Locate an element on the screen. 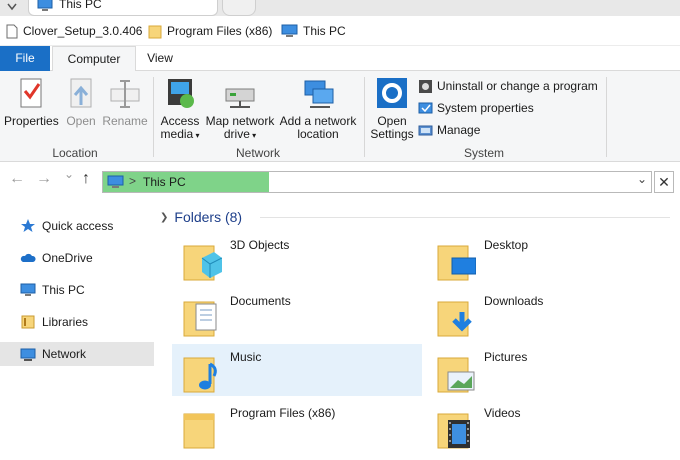 This screenshot has height=460, width=680. nav-item-quick-access: Quick access is located at coordinates (77, 226).